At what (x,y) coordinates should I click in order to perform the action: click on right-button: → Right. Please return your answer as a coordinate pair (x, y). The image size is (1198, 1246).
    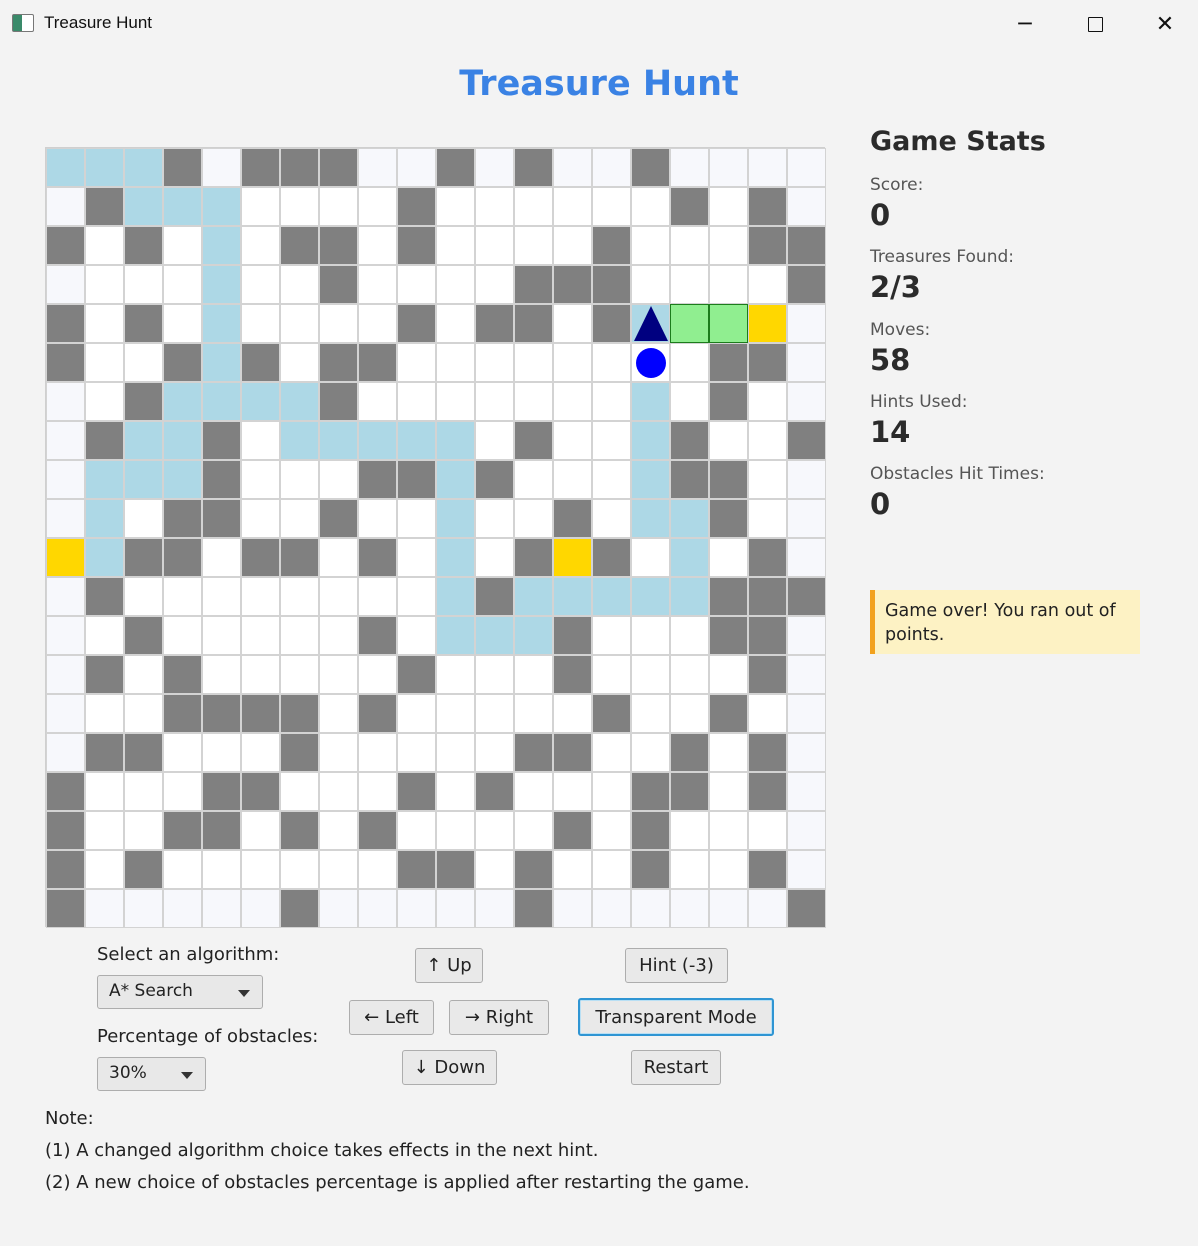
    Looking at the image, I should click on (499, 1017).